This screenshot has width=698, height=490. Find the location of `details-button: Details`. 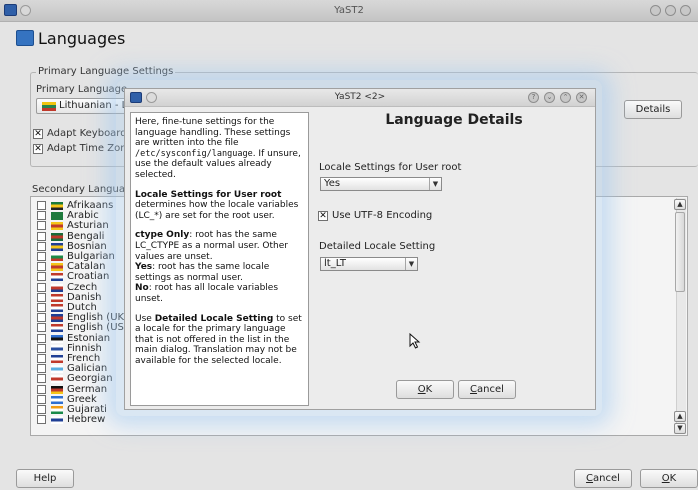

details-button: Details is located at coordinates (653, 109).